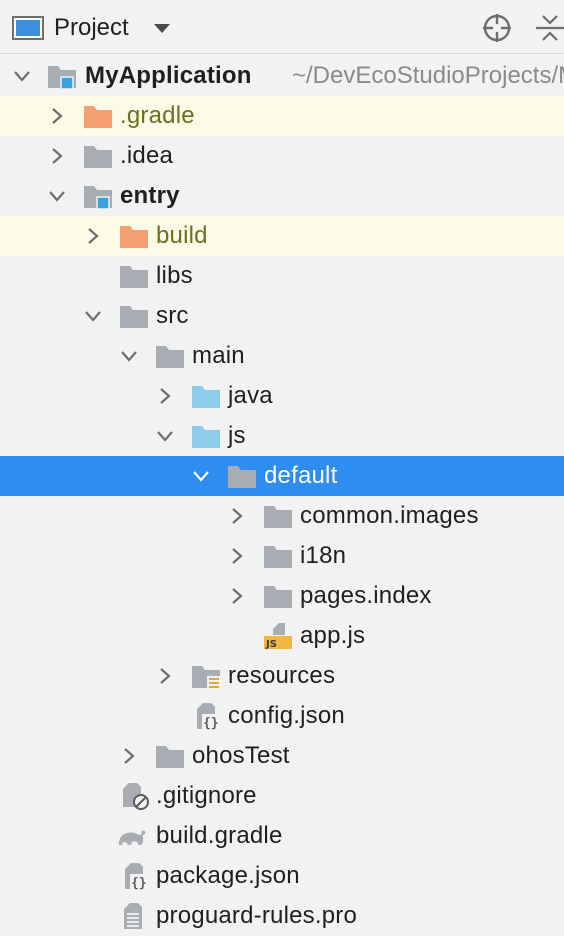  I want to click on tree-row-config-json: {} config.json, so click(282, 716).